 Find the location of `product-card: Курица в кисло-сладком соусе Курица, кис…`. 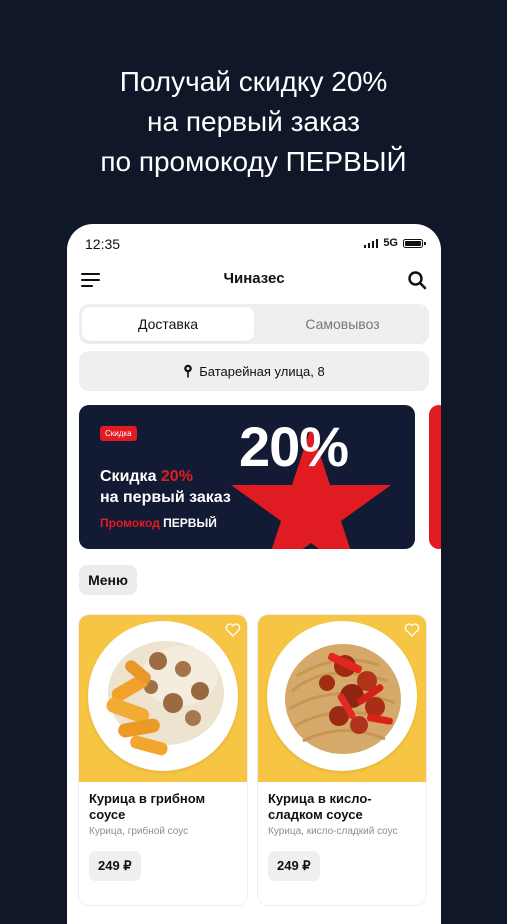

product-card: Курица в кисло-сладком соусе Курица, кис… is located at coordinates (342, 760).